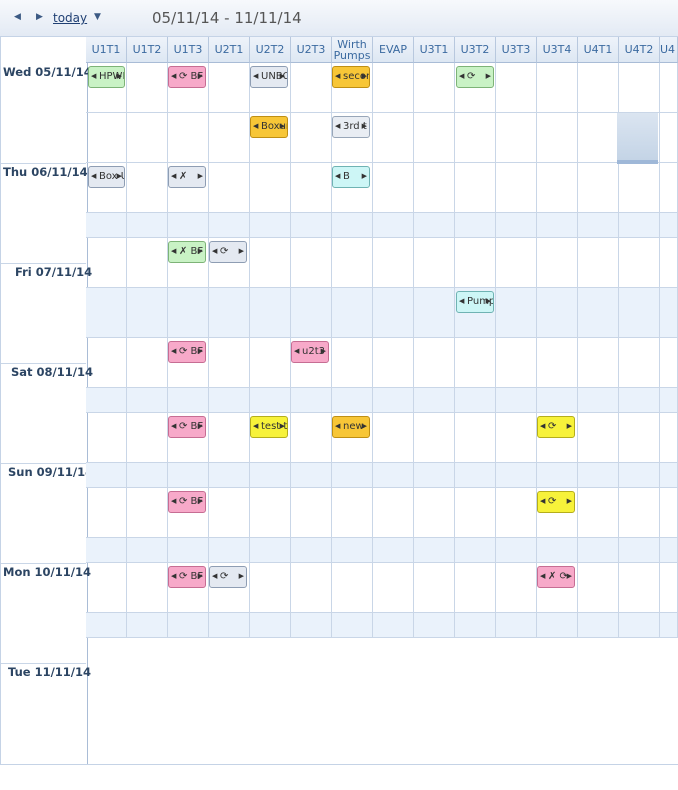 The image size is (678, 790). I want to click on calendar-event: ◀ ⟳ ▶, so click(556, 427).